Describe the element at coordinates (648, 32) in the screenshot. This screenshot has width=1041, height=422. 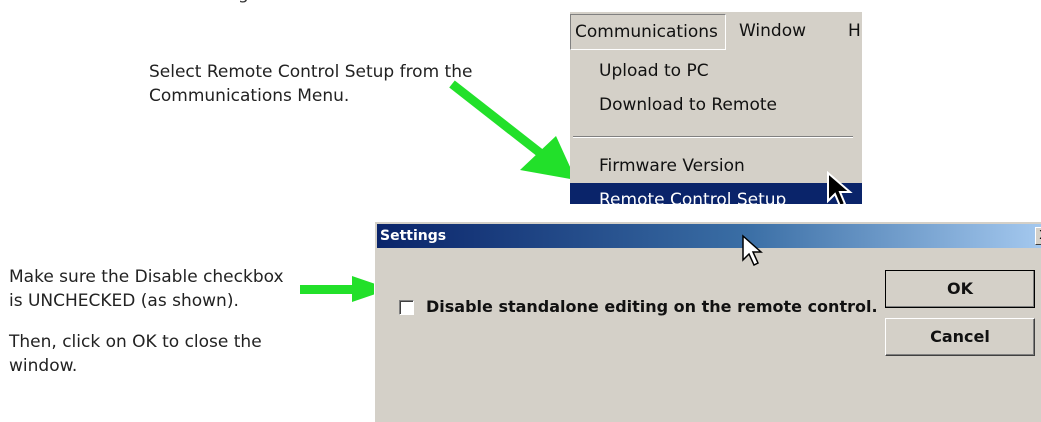
I see `menubar-communications: Communications` at that location.